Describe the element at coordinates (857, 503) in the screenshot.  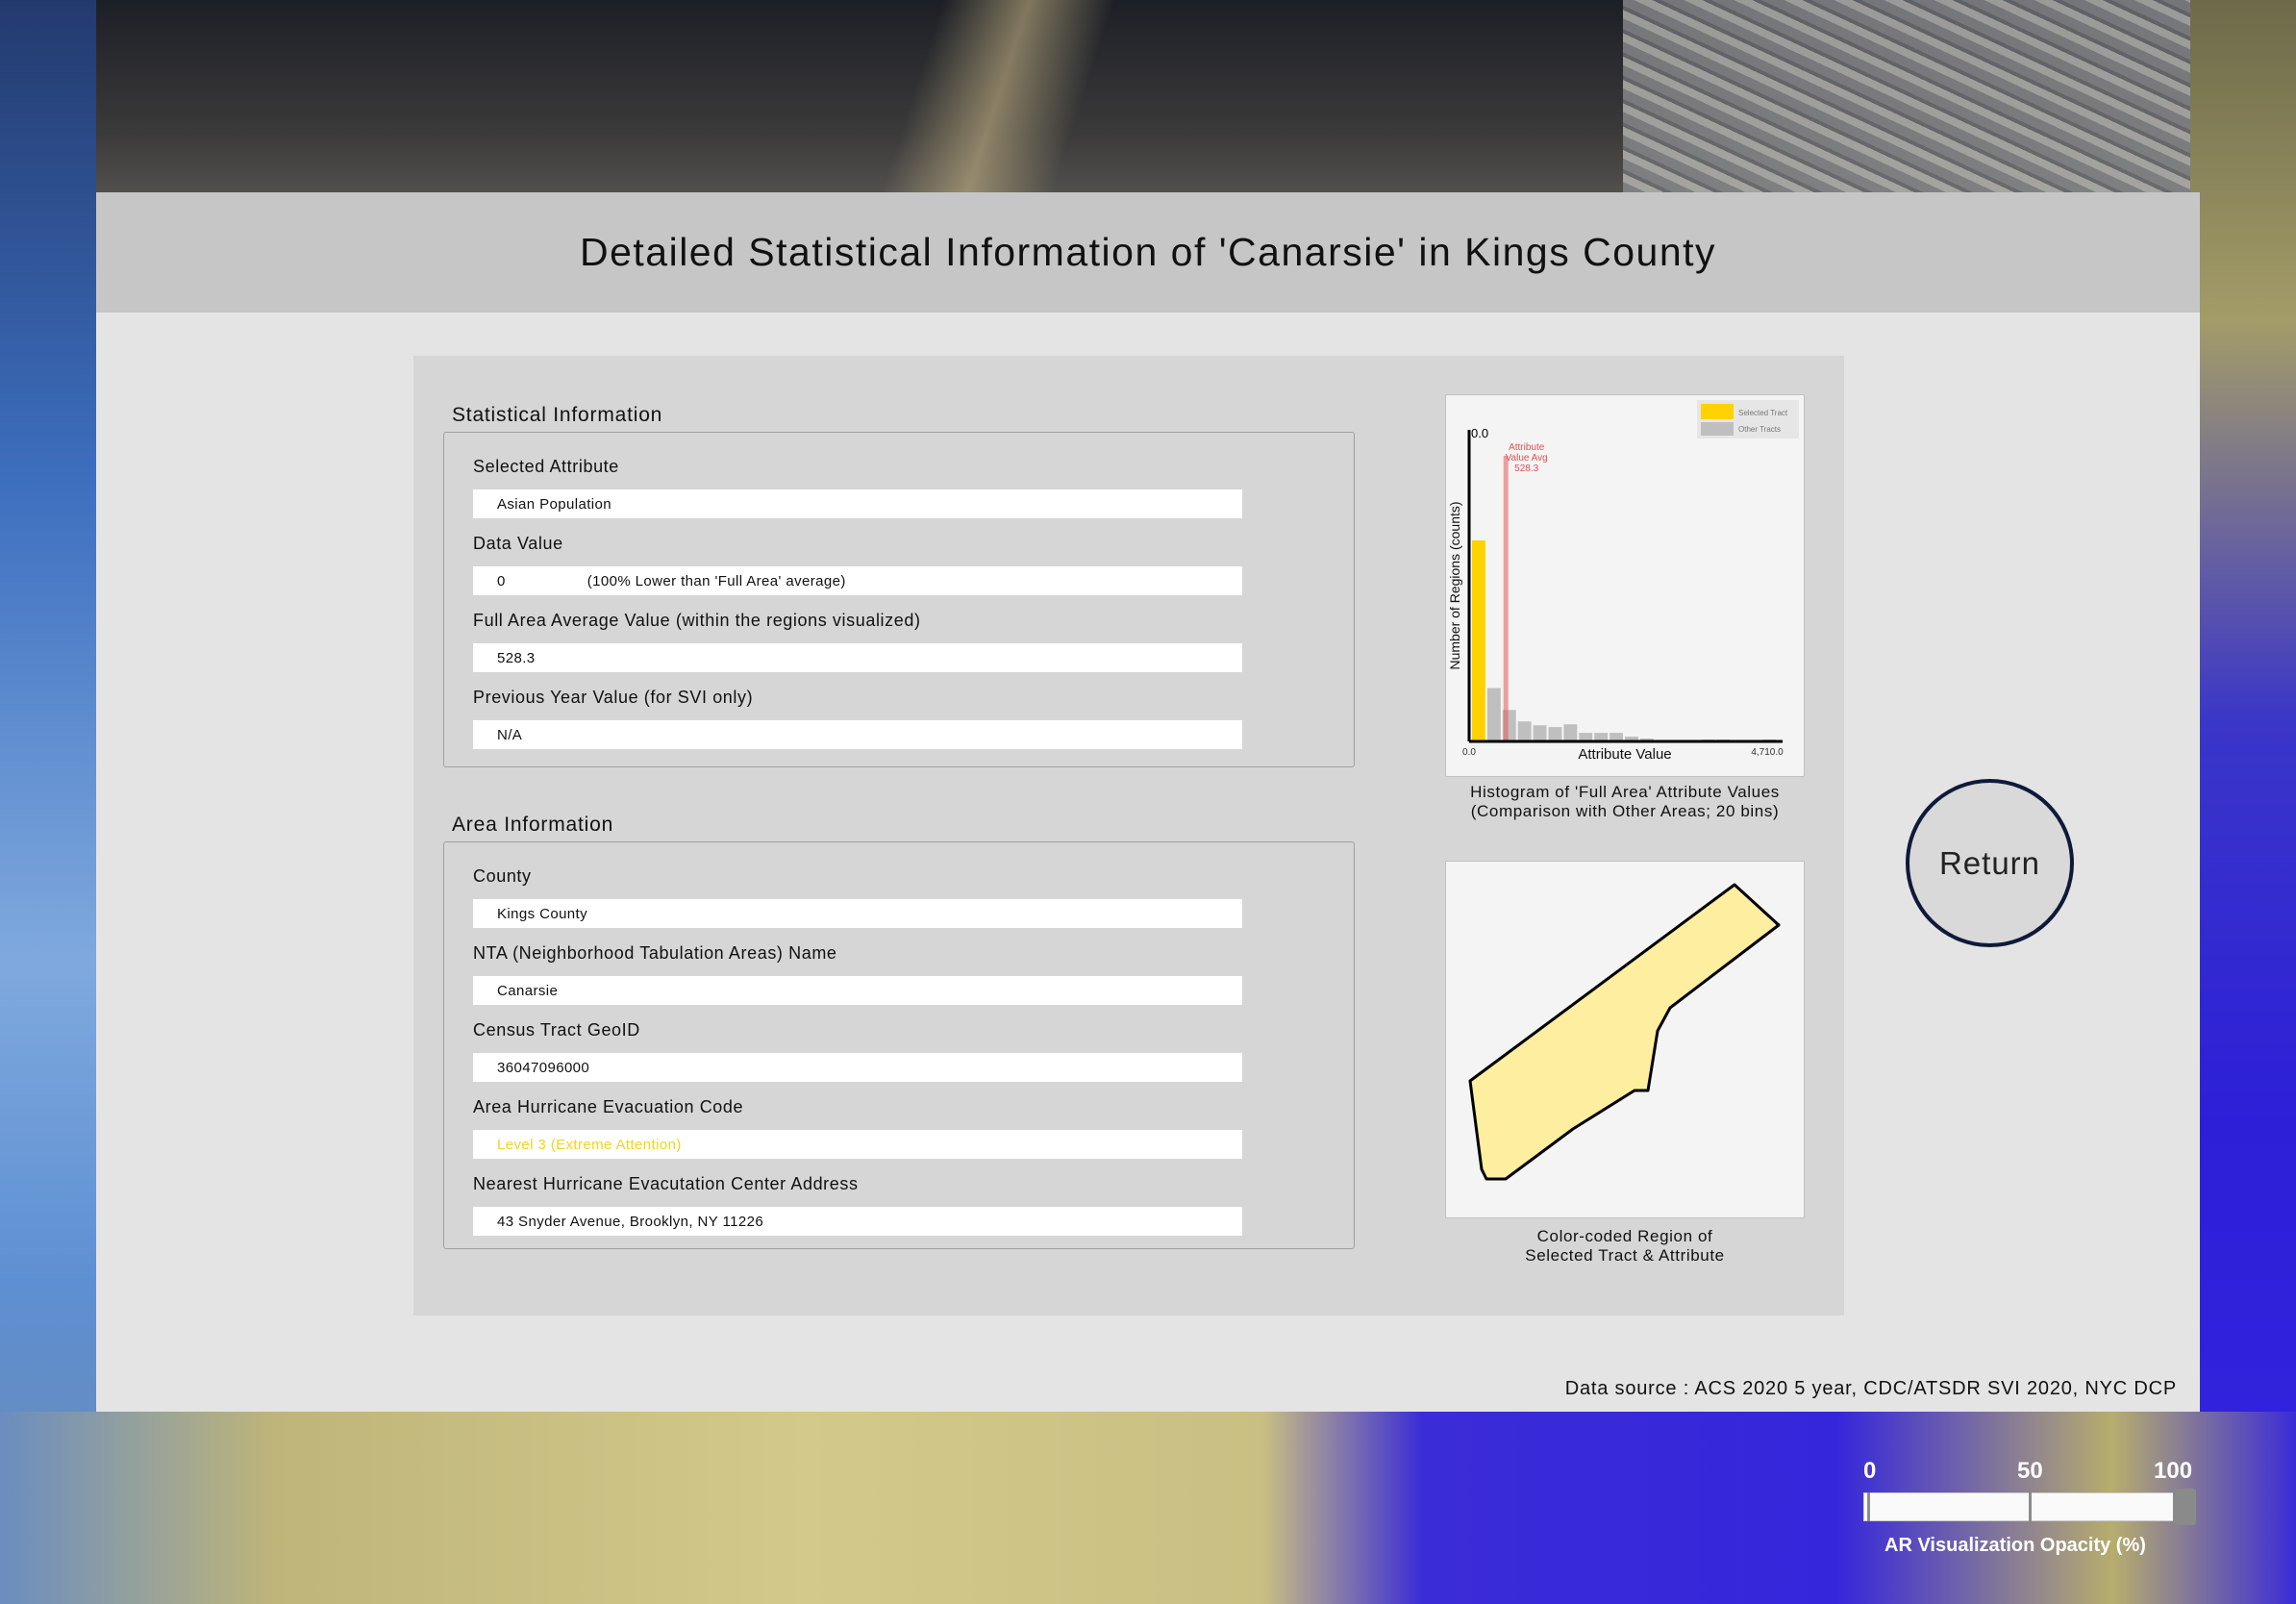
I see `selected-attribute-field: Asian Population` at that location.